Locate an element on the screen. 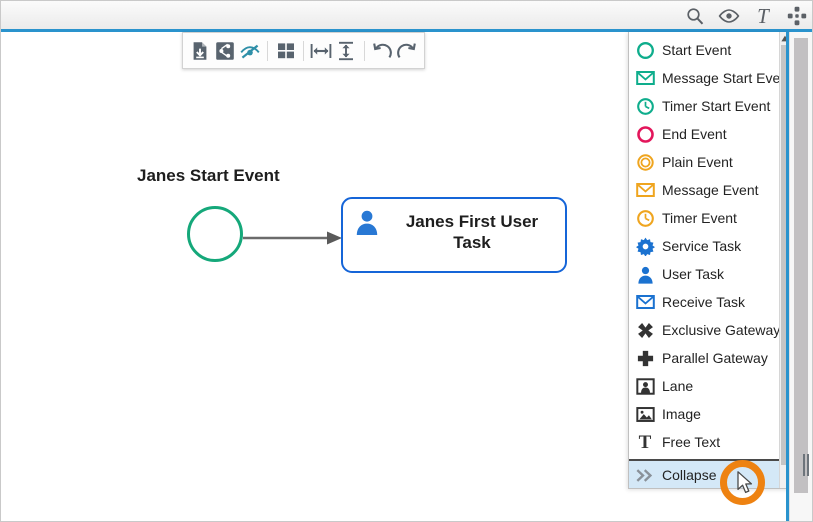 The width and height of the screenshot is (813, 522). start-event-label: Janes Start Event is located at coordinates (208, 175).